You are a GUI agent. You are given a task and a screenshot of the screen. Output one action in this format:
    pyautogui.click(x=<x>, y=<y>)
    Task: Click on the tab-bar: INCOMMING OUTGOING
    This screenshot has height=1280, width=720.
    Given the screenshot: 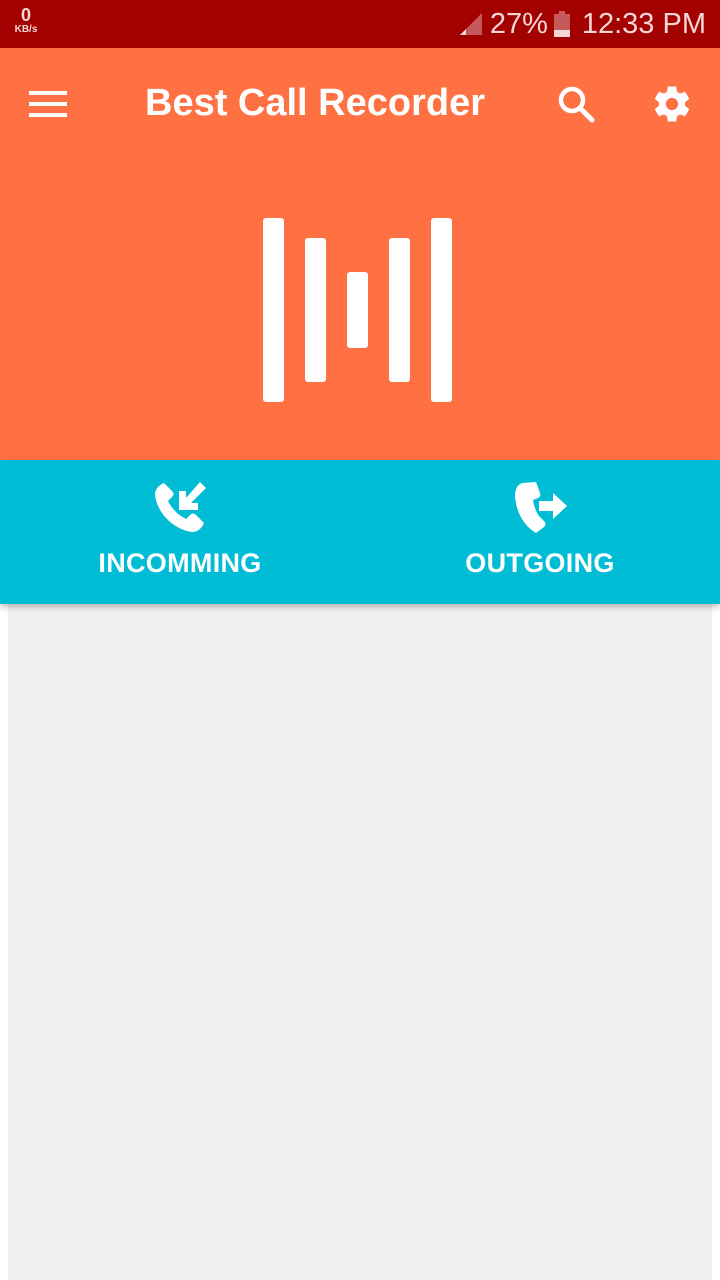 What is the action you would take?
    pyautogui.click(x=360, y=532)
    